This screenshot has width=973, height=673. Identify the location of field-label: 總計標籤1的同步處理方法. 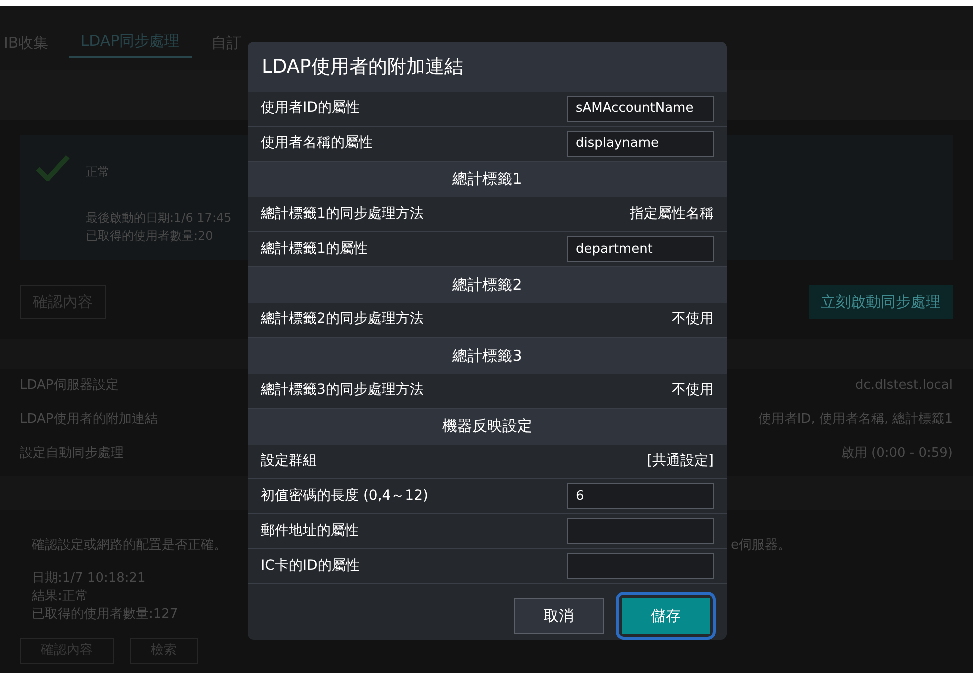
(342, 214).